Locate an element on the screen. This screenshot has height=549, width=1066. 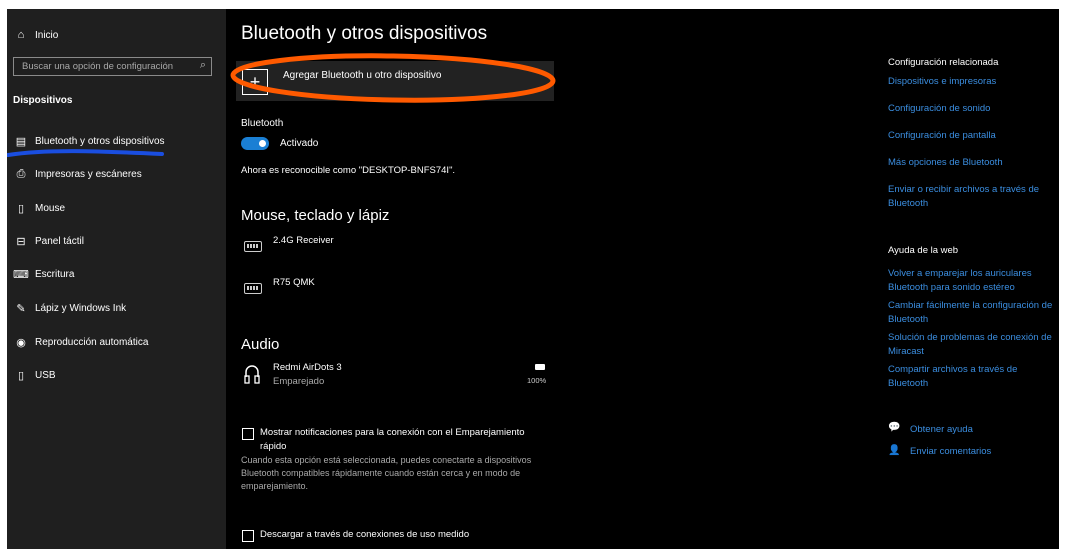
link-sound-settings: Configuración de sonido is located at coordinates (970, 109).